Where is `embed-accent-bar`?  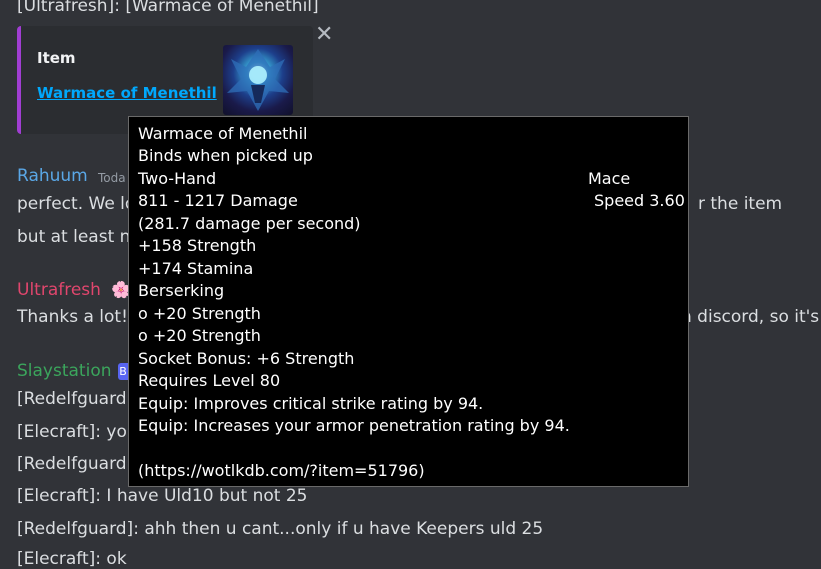 embed-accent-bar is located at coordinates (19, 80).